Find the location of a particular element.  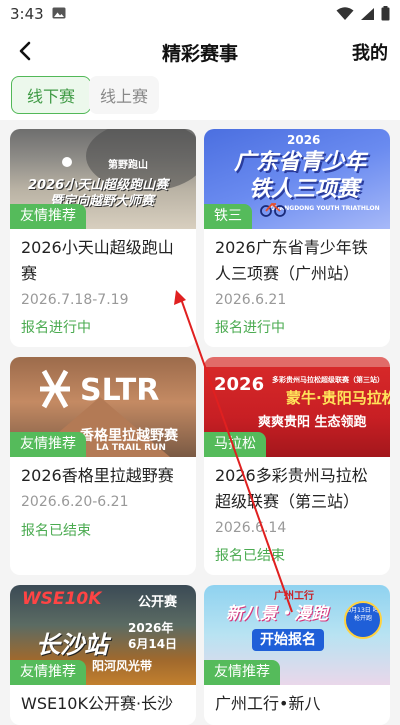

annotation-arrow is located at coordinates (233, 451).